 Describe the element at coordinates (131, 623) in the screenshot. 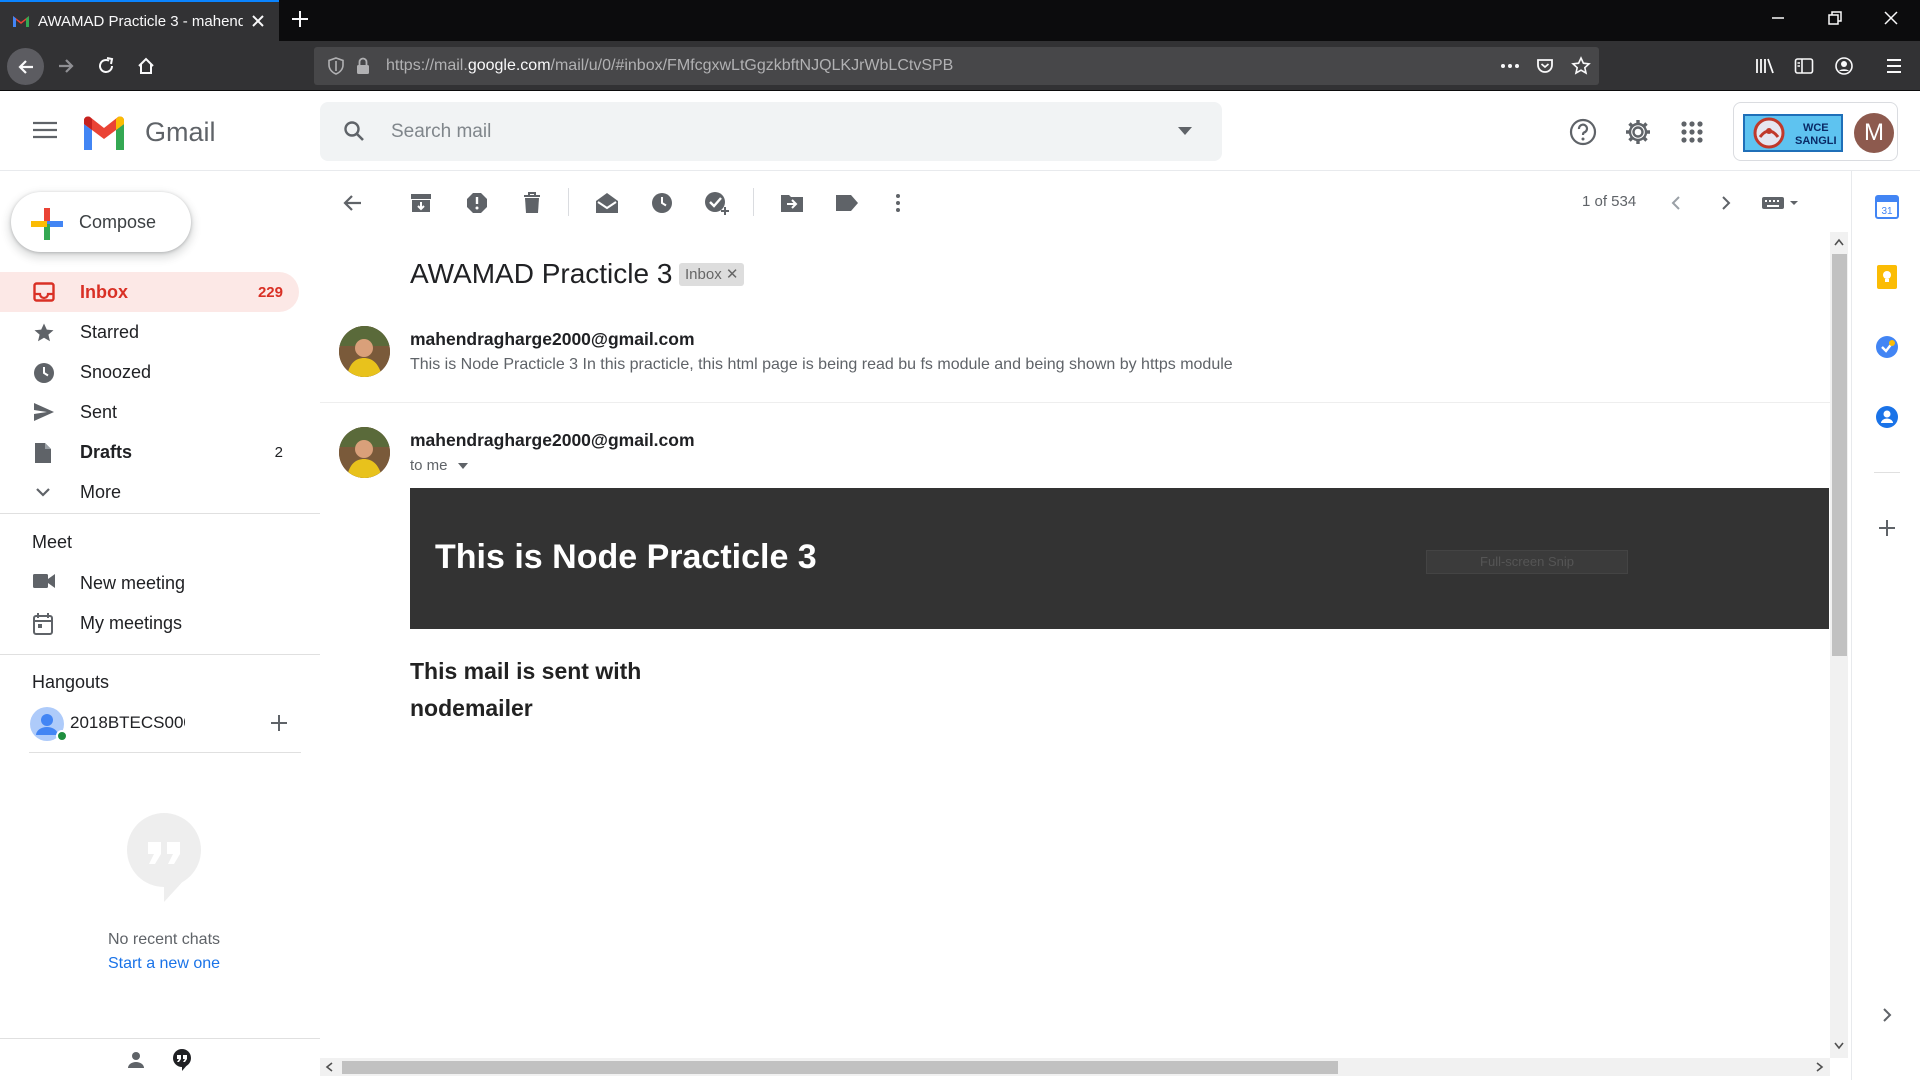

I see `my-meetings-label: My meetings` at that location.